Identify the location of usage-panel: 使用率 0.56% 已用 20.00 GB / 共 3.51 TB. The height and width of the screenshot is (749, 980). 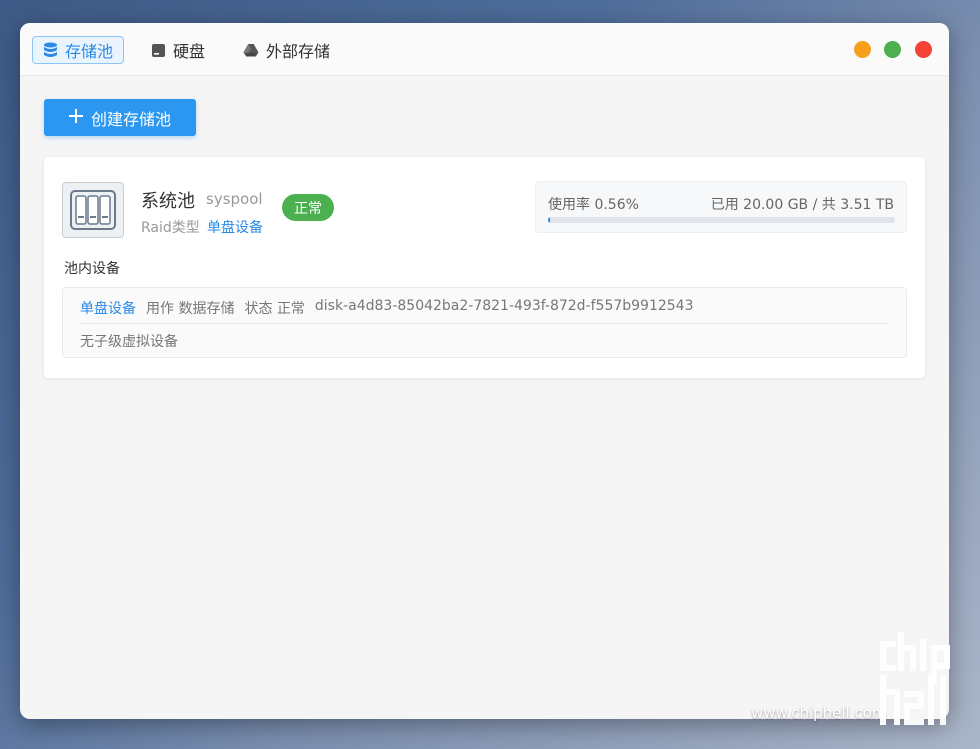
(721, 207).